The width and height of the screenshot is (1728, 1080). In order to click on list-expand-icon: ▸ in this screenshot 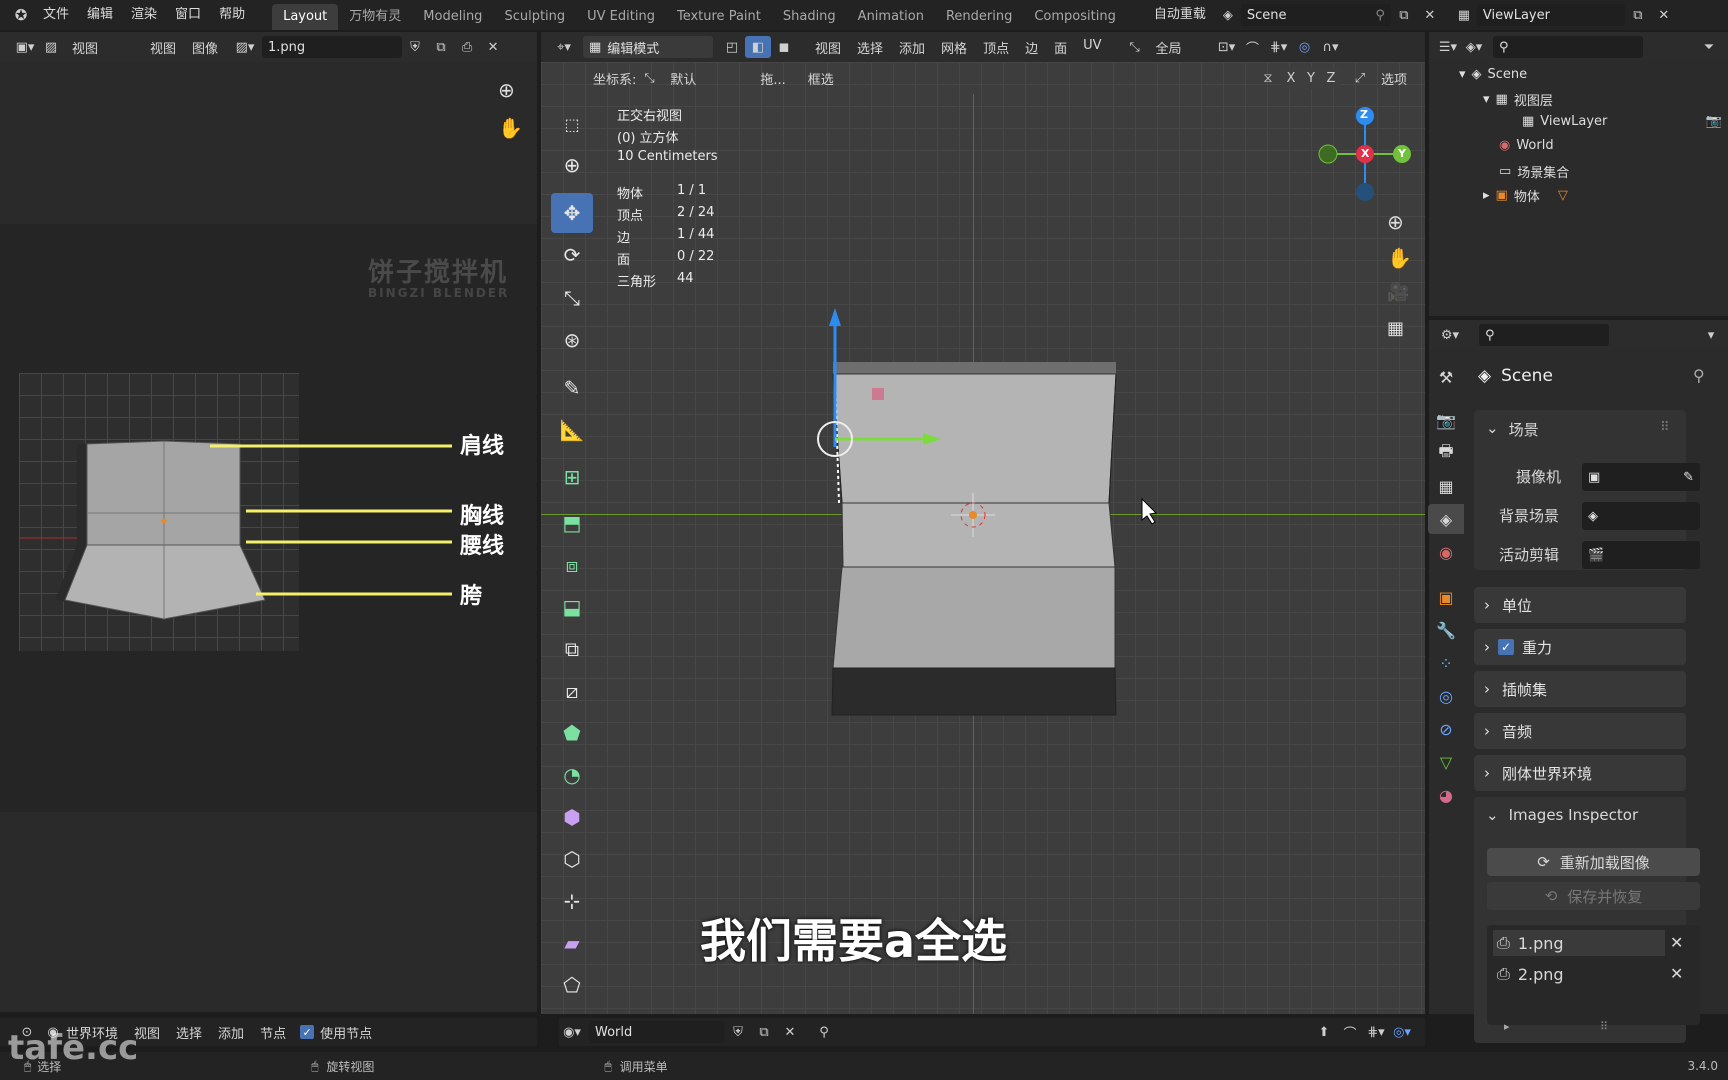, I will do `click(1507, 1026)`.